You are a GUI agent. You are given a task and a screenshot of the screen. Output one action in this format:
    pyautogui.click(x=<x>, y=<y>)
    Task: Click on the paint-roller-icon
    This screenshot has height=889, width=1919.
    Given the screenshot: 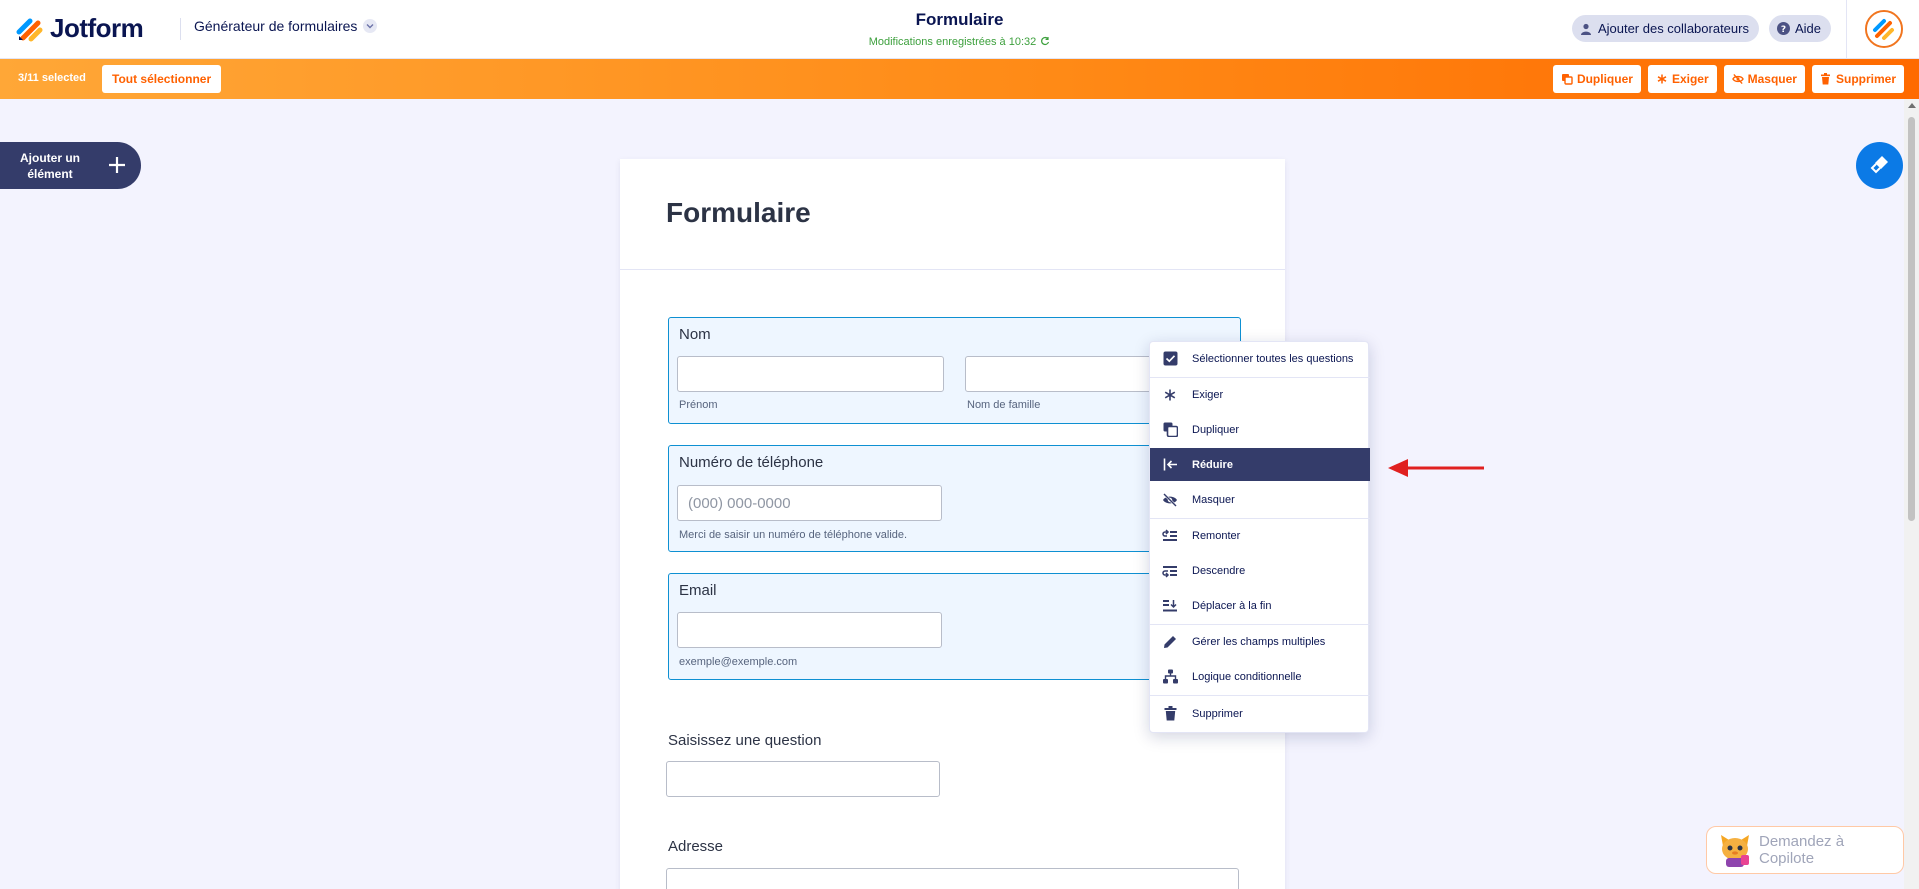 What is the action you would take?
    pyautogui.click(x=1880, y=166)
    